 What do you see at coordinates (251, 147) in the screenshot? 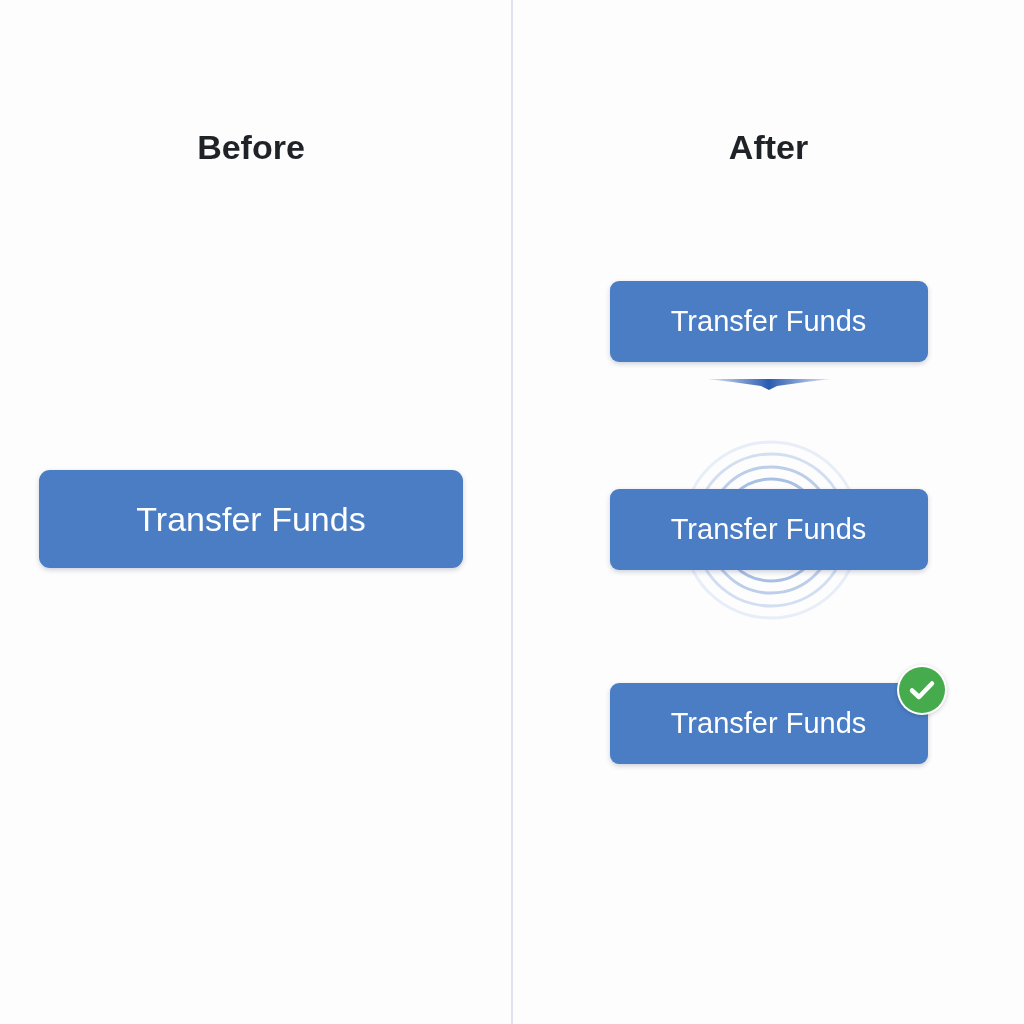
I see `panel-heading: Before` at bounding box center [251, 147].